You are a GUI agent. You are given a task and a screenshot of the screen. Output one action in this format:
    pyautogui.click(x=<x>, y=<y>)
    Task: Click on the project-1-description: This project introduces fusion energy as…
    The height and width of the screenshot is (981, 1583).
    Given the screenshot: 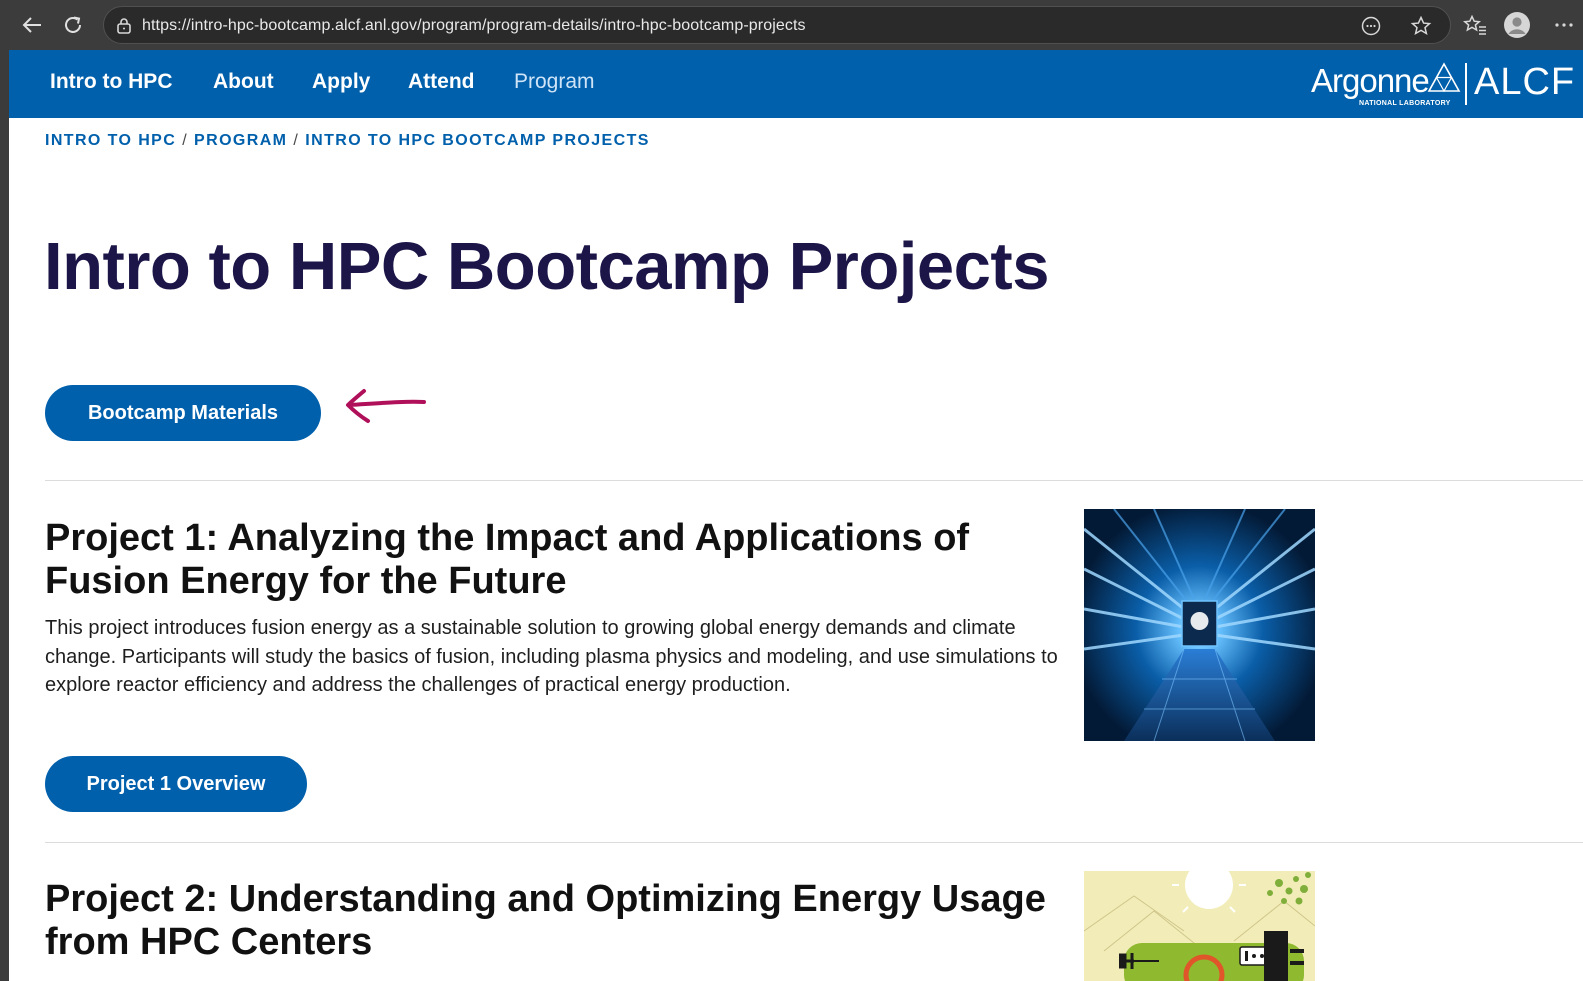 What is the action you would take?
    pyautogui.click(x=551, y=656)
    